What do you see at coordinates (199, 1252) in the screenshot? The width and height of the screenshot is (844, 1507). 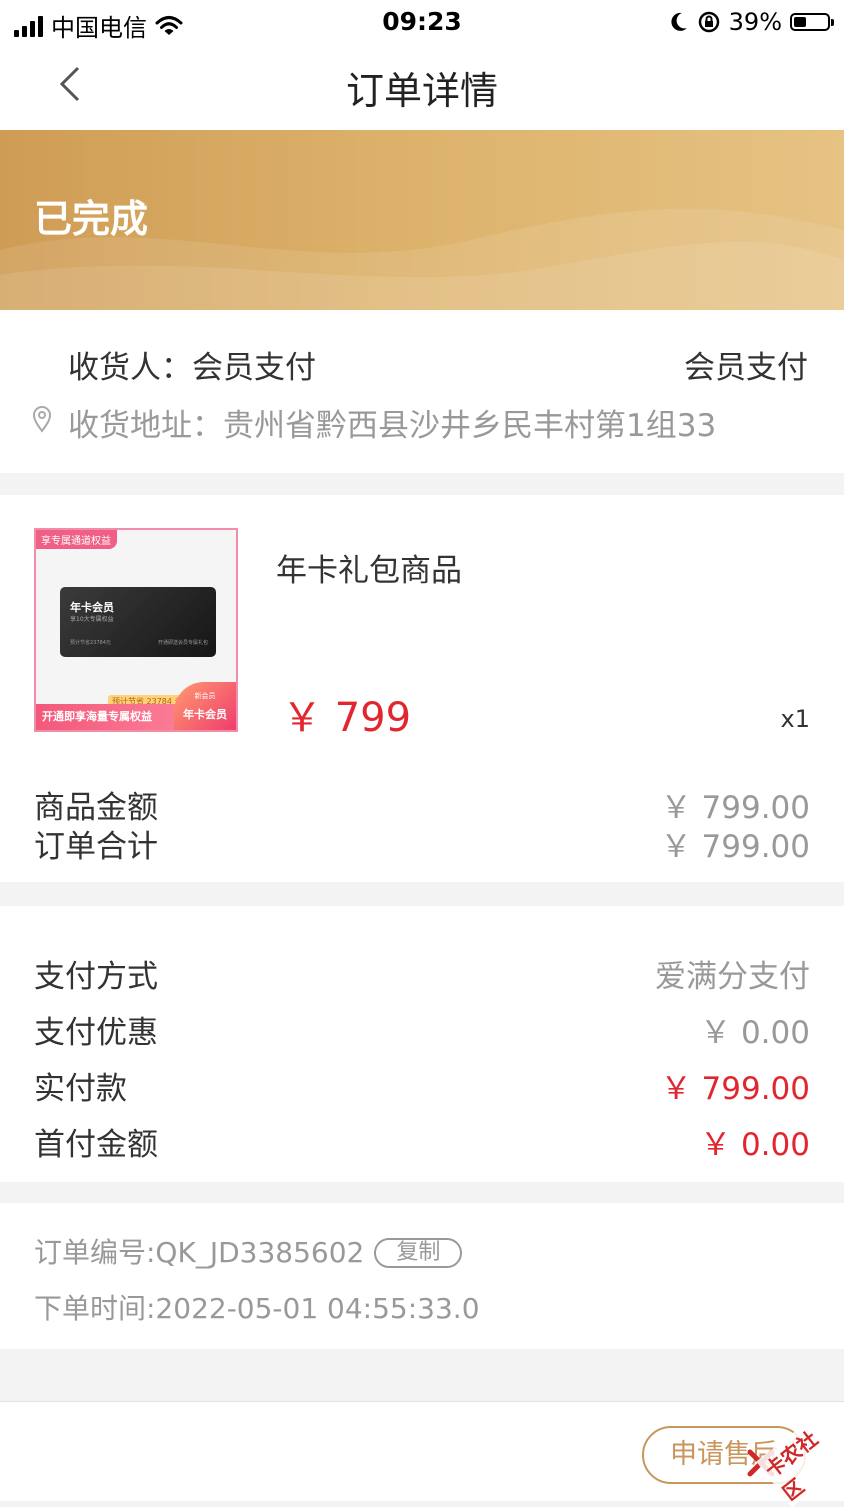 I see `order-number: 订单编号:QK_JD3385602` at bounding box center [199, 1252].